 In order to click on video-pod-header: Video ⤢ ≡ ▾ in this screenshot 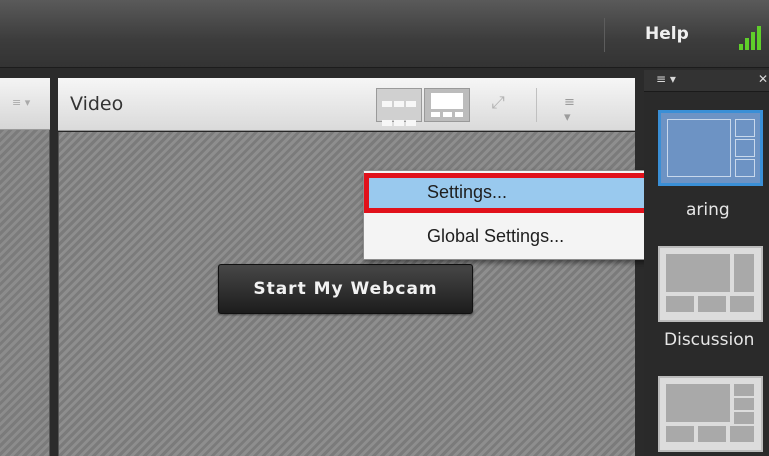, I will do `click(346, 111)`.